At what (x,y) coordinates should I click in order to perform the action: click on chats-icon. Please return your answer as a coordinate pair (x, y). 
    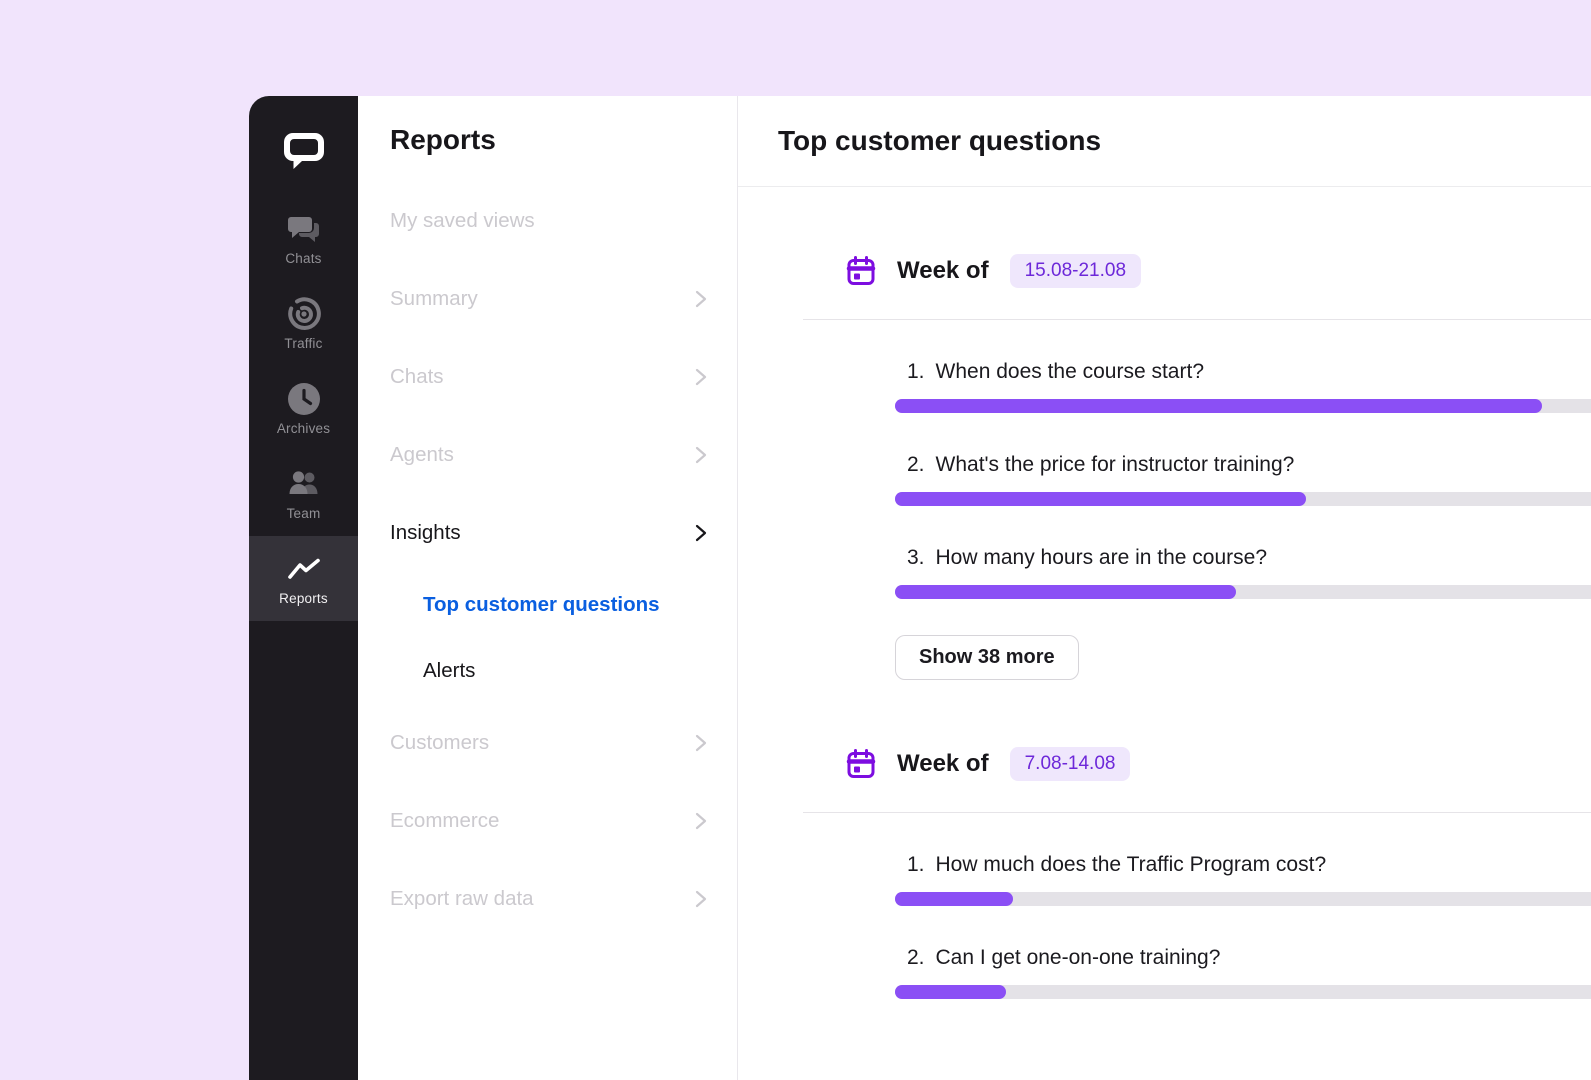
    Looking at the image, I should click on (303, 229).